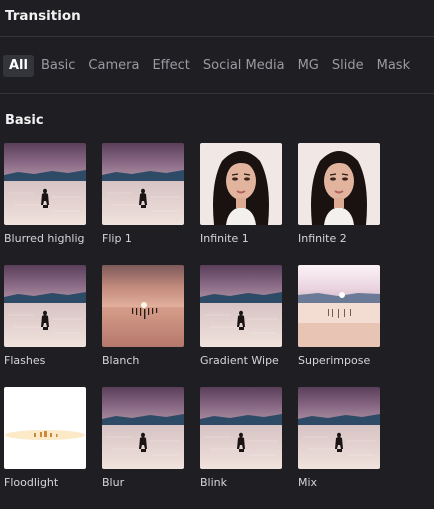 This screenshot has width=434, height=509. I want to click on transition-card-gradient-wipe: Gradient Wipe, so click(241, 326).